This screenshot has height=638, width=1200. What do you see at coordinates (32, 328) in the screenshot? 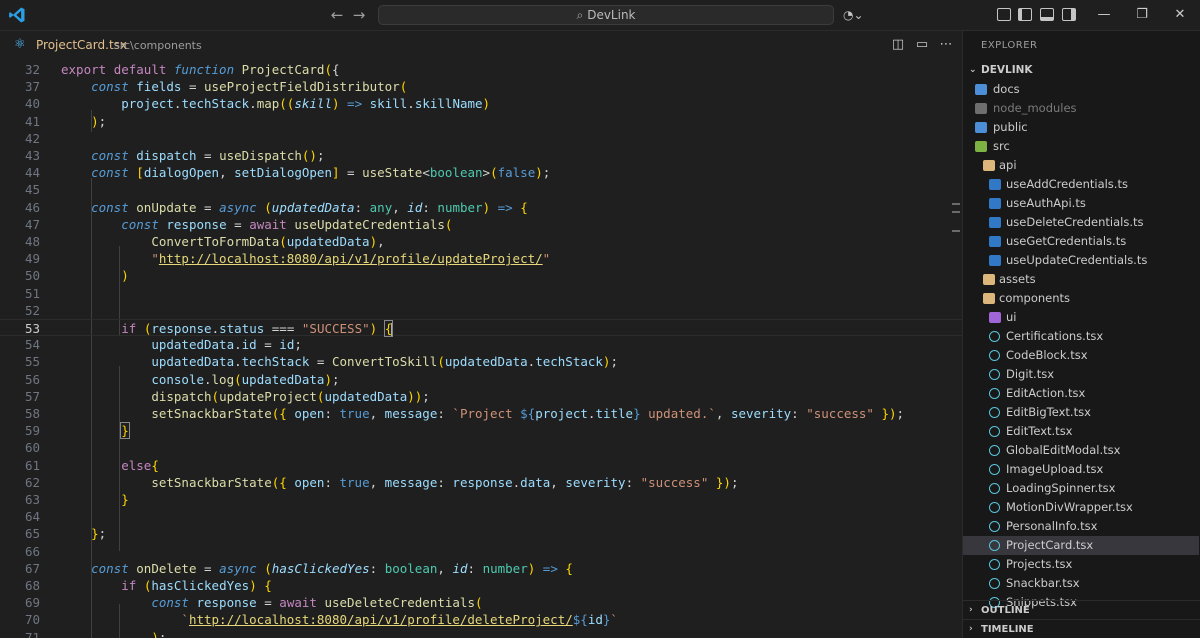
I see `line-number: 53` at bounding box center [32, 328].